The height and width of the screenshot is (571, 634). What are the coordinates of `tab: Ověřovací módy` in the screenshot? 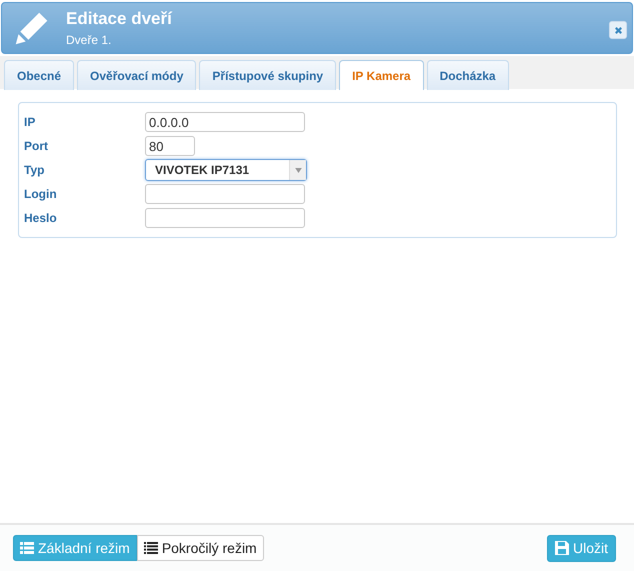 It's located at (136, 75).